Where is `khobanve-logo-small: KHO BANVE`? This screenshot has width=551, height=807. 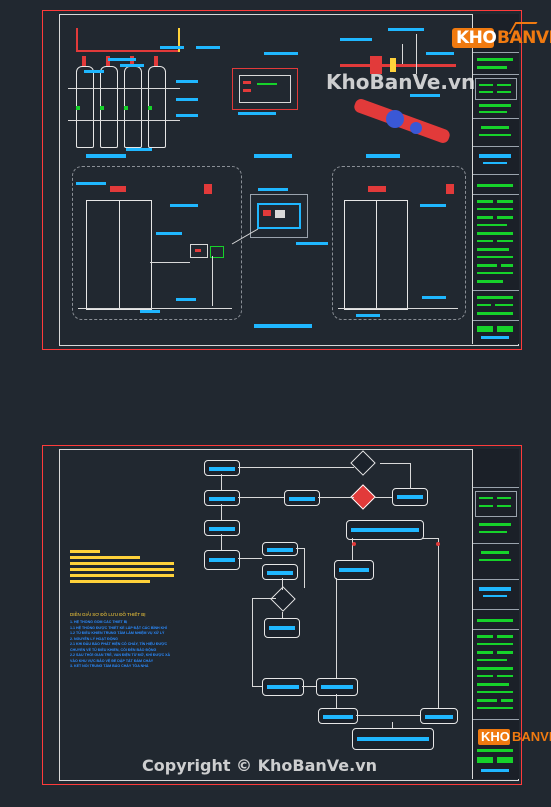
khobanve-logo-small: KHO BANVE is located at coordinates (514, 737).